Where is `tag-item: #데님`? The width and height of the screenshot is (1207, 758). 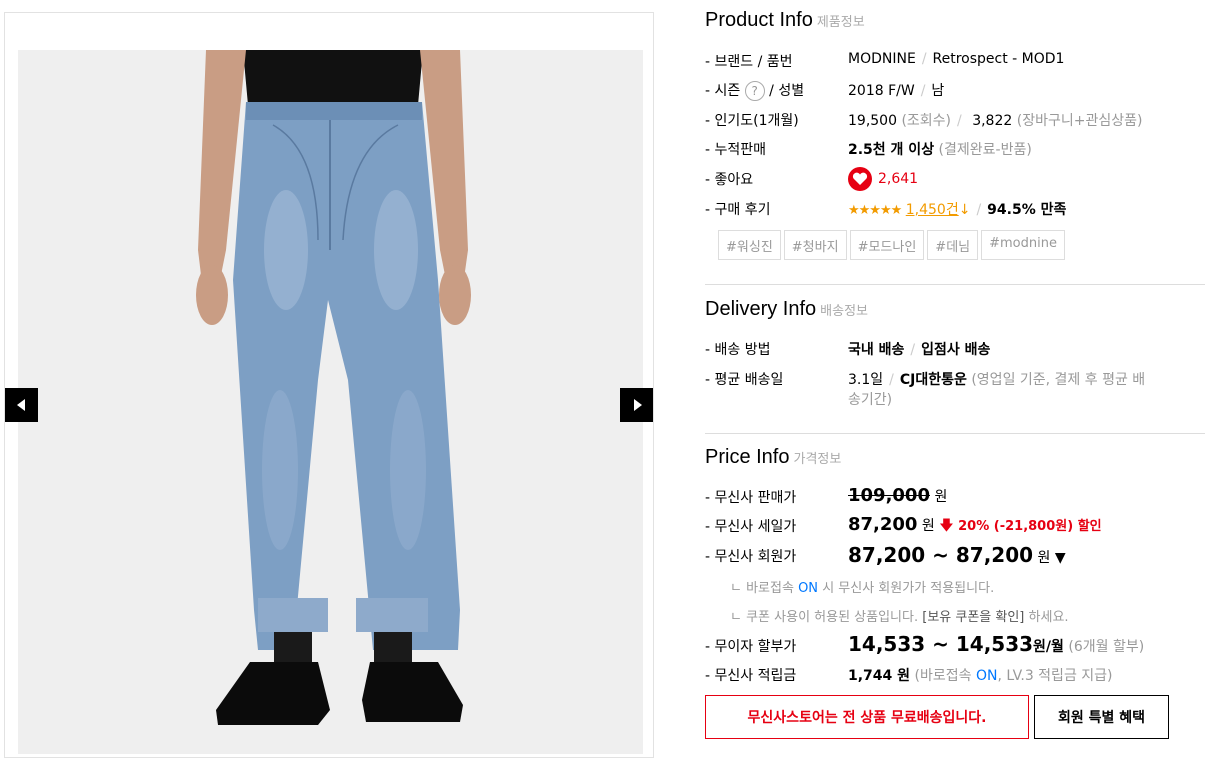 tag-item: #데님 is located at coordinates (953, 245).